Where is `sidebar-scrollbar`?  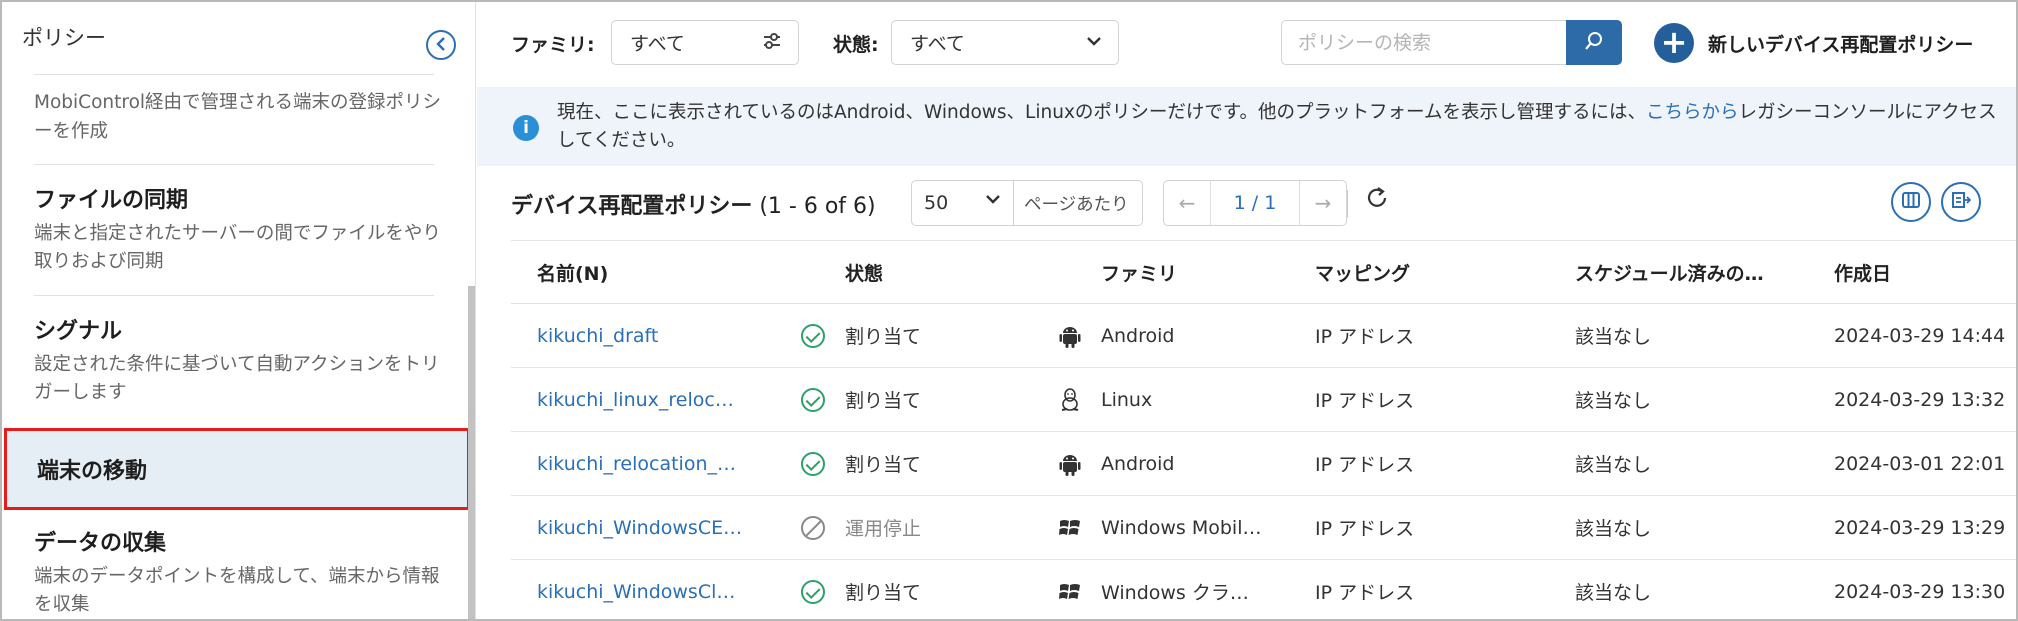 sidebar-scrollbar is located at coordinates (471, 452).